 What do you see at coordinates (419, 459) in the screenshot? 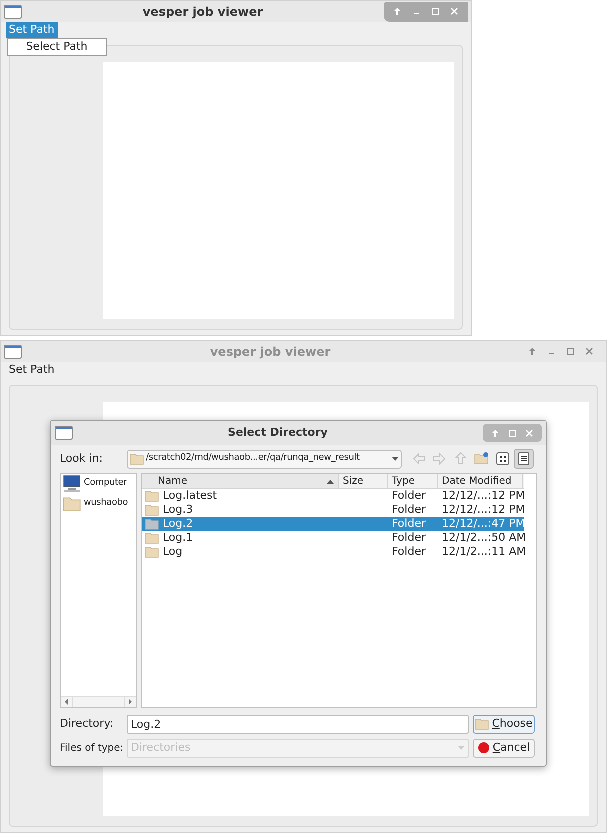
I see `back-arrow-icon` at bounding box center [419, 459].